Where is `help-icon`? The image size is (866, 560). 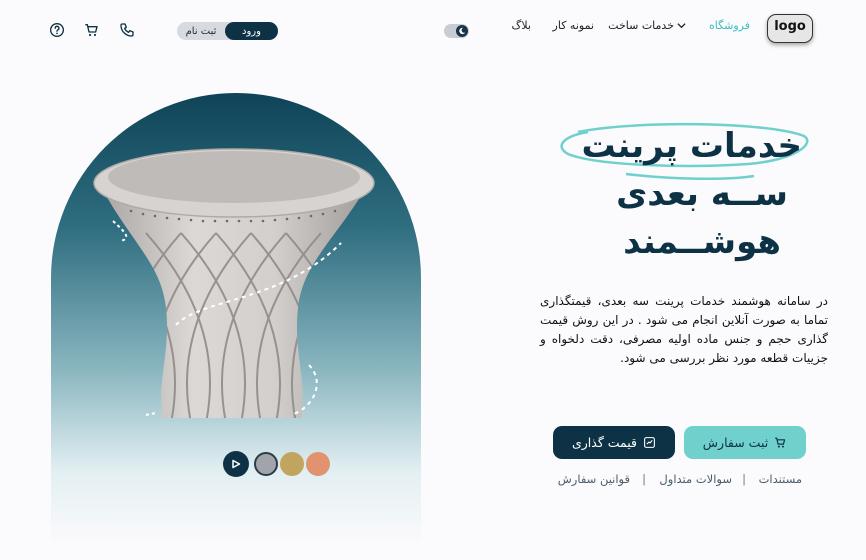
help-icon is located at coordinates (57, 30).